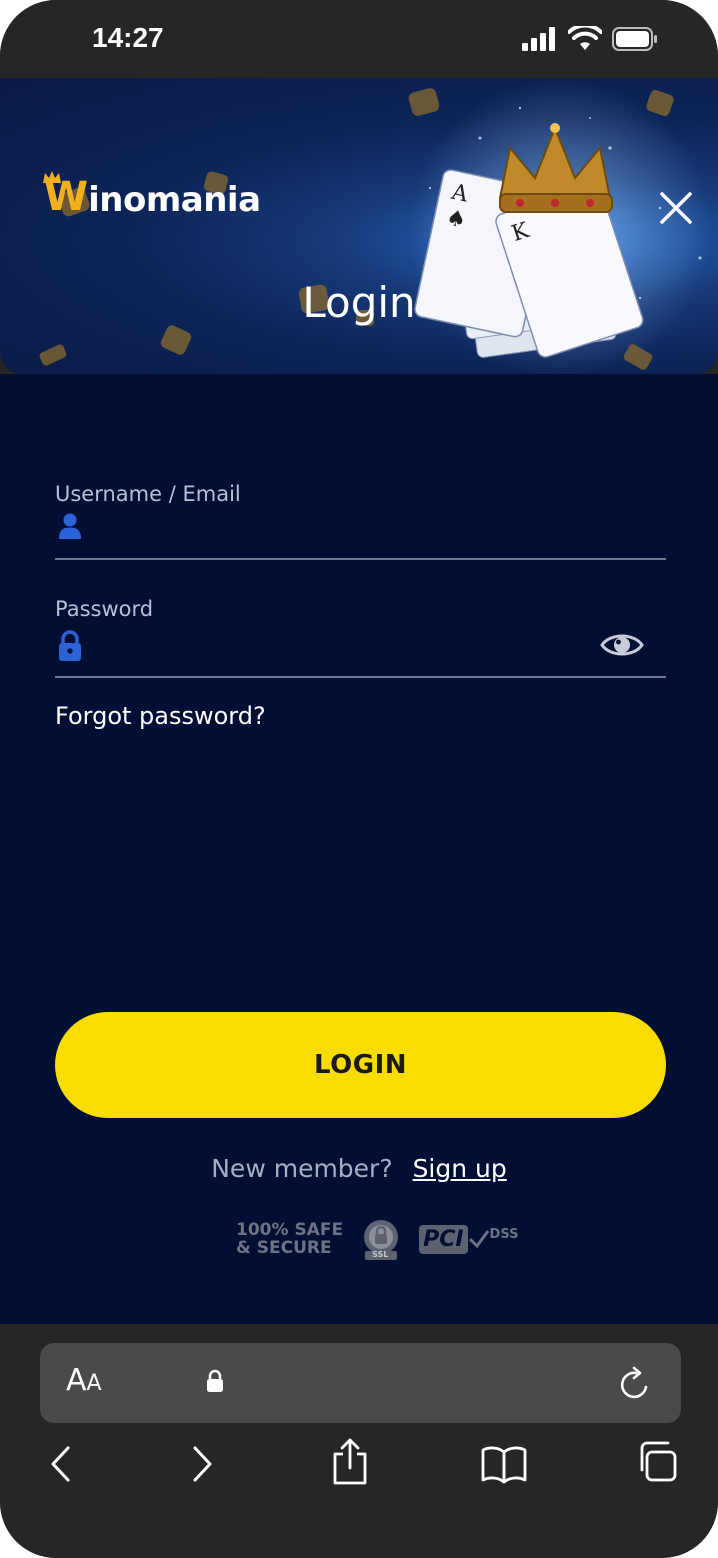  What do you see at coordinates (94, 1383) in the screenshot?
I see `aa-small: A` at bounding box center [94, 1383].